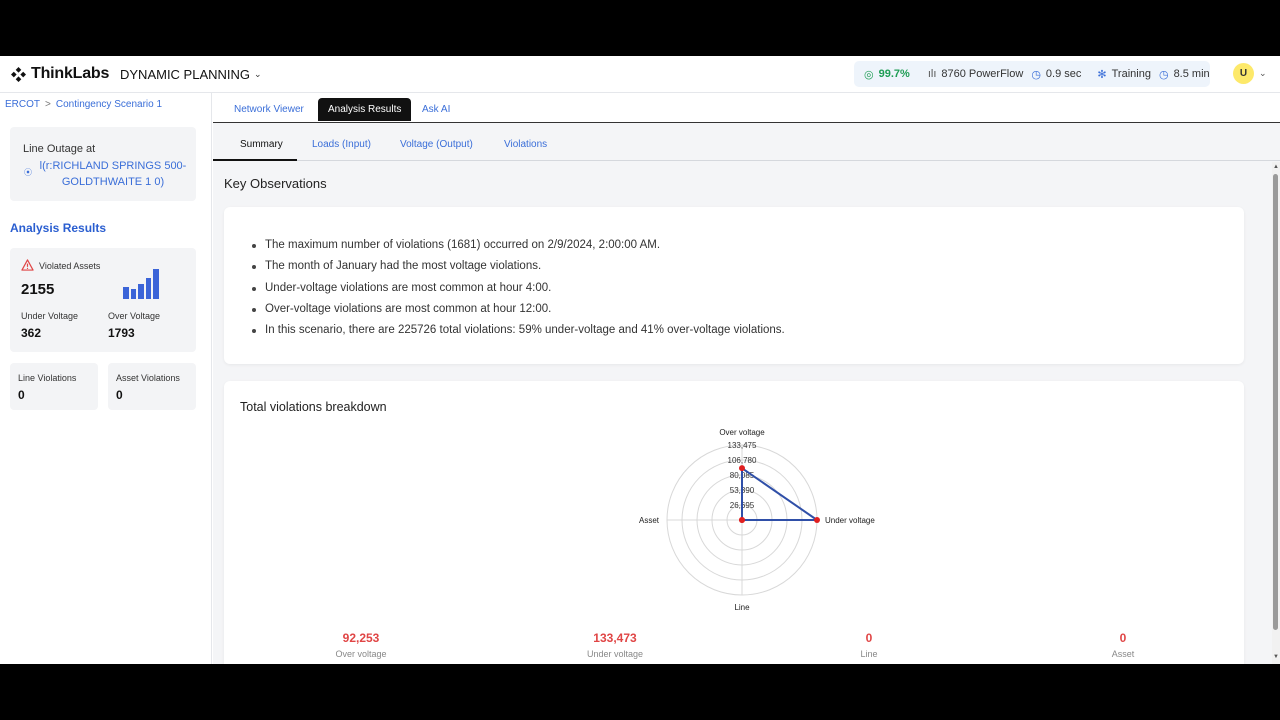  Describe the element at coordinates (152, 386) in the screenshot. I see `asset-violations-card: Asset Violations 0` at that location.